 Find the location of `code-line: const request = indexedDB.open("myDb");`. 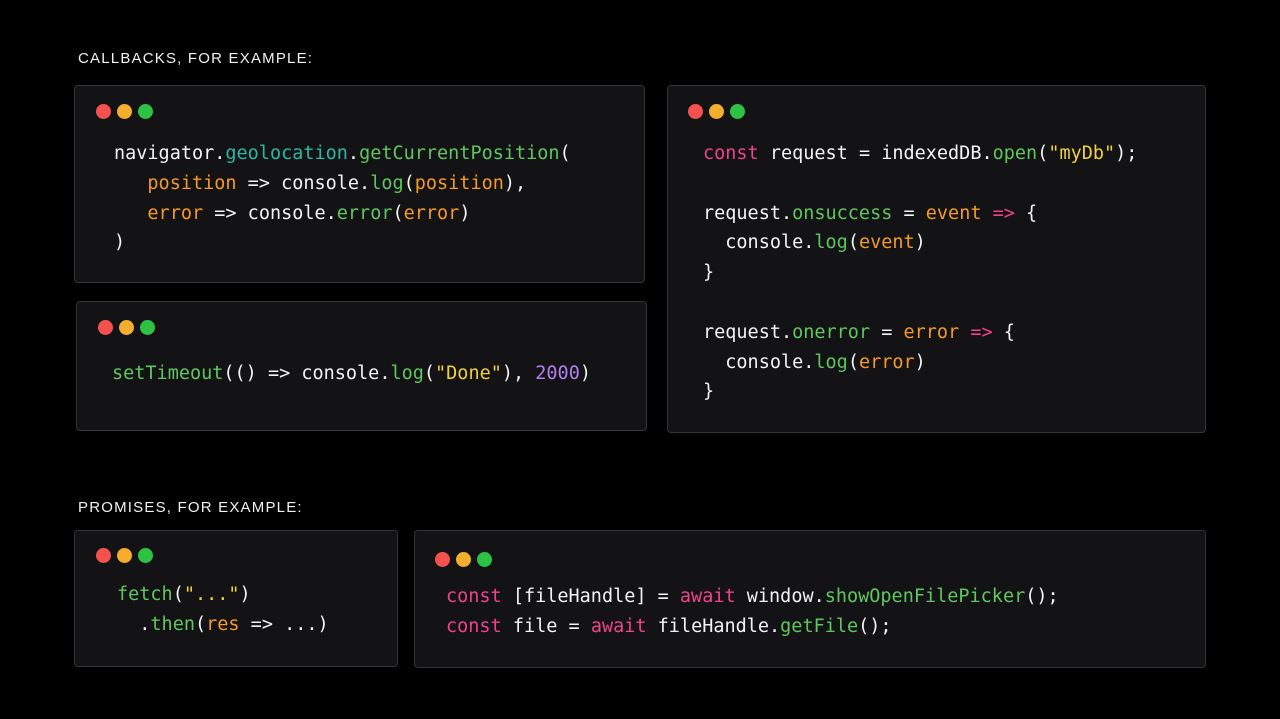

code-line: const request = indexedDB.open("myDb"); is located at coordinates (920, 154).